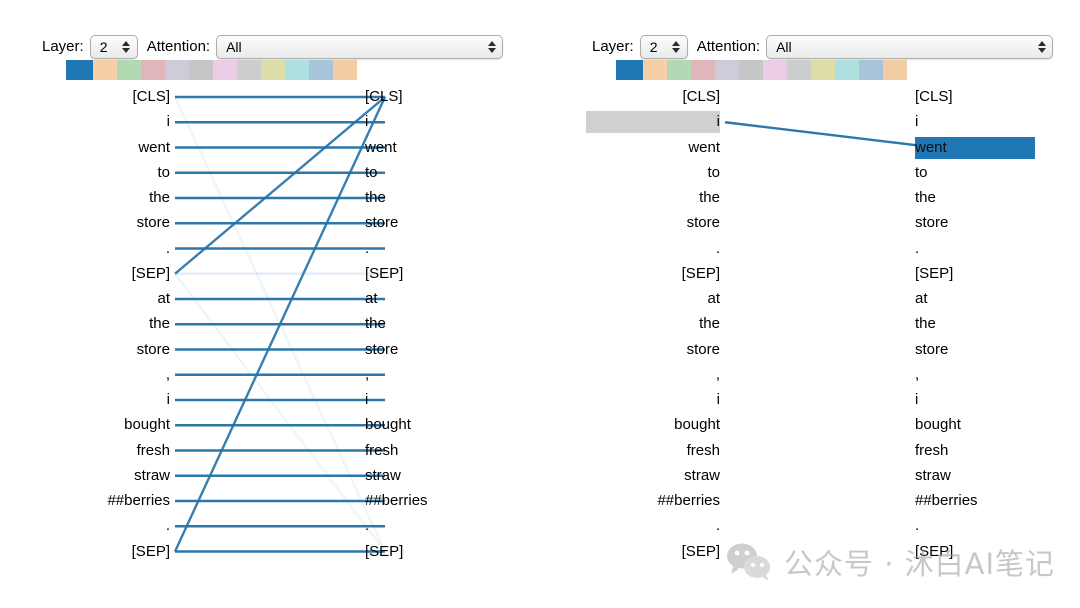 This screenshot has width=1080, height=608. What do you see at coordinates (384, 97) in the screenshot?
I see `target-token: [CLS]` at bounding box center [384, 97].